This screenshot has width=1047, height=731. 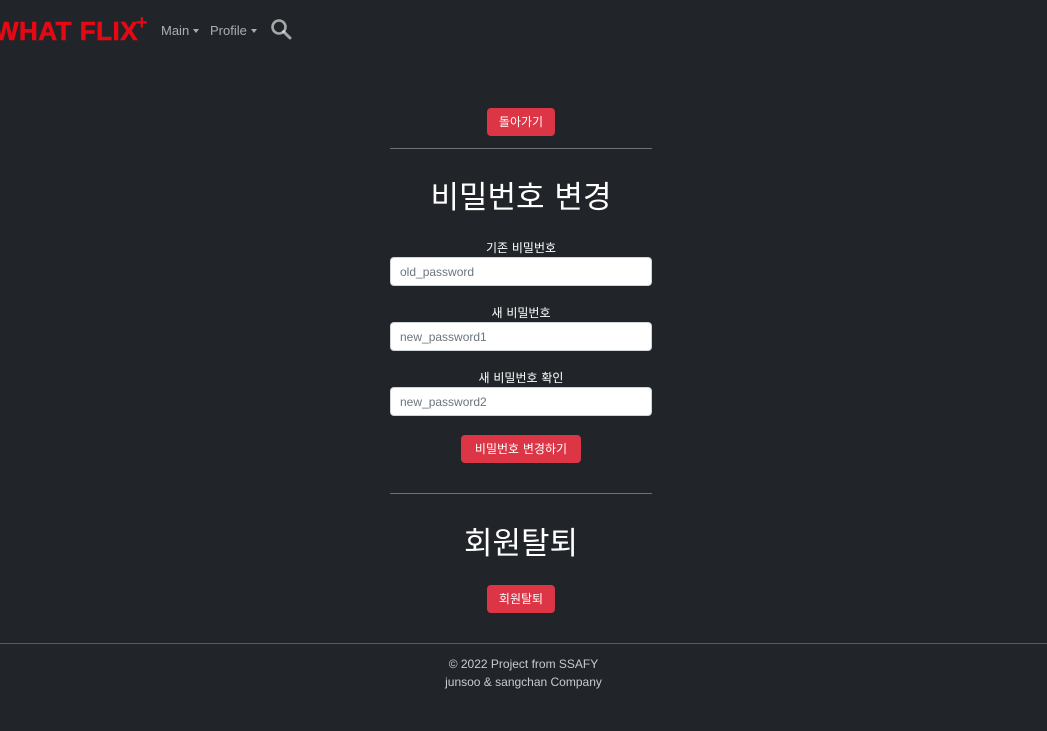 I want to click on nav-dropdown-profile: Profile, so click(x=233, y=30).